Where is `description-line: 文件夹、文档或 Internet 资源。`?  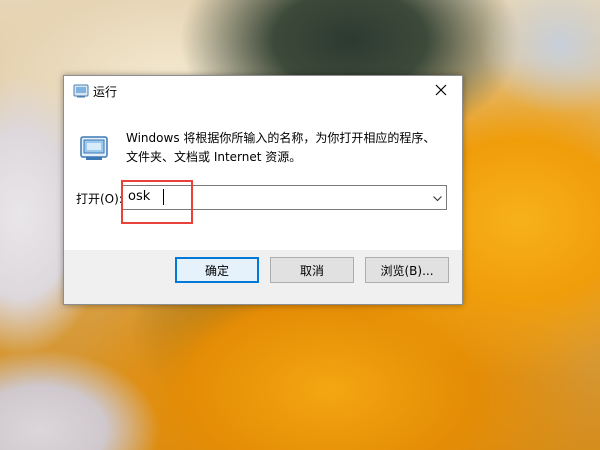
description-line: 文件夹、文档或 Internet 资源。 is located at coordinates (214, 157).